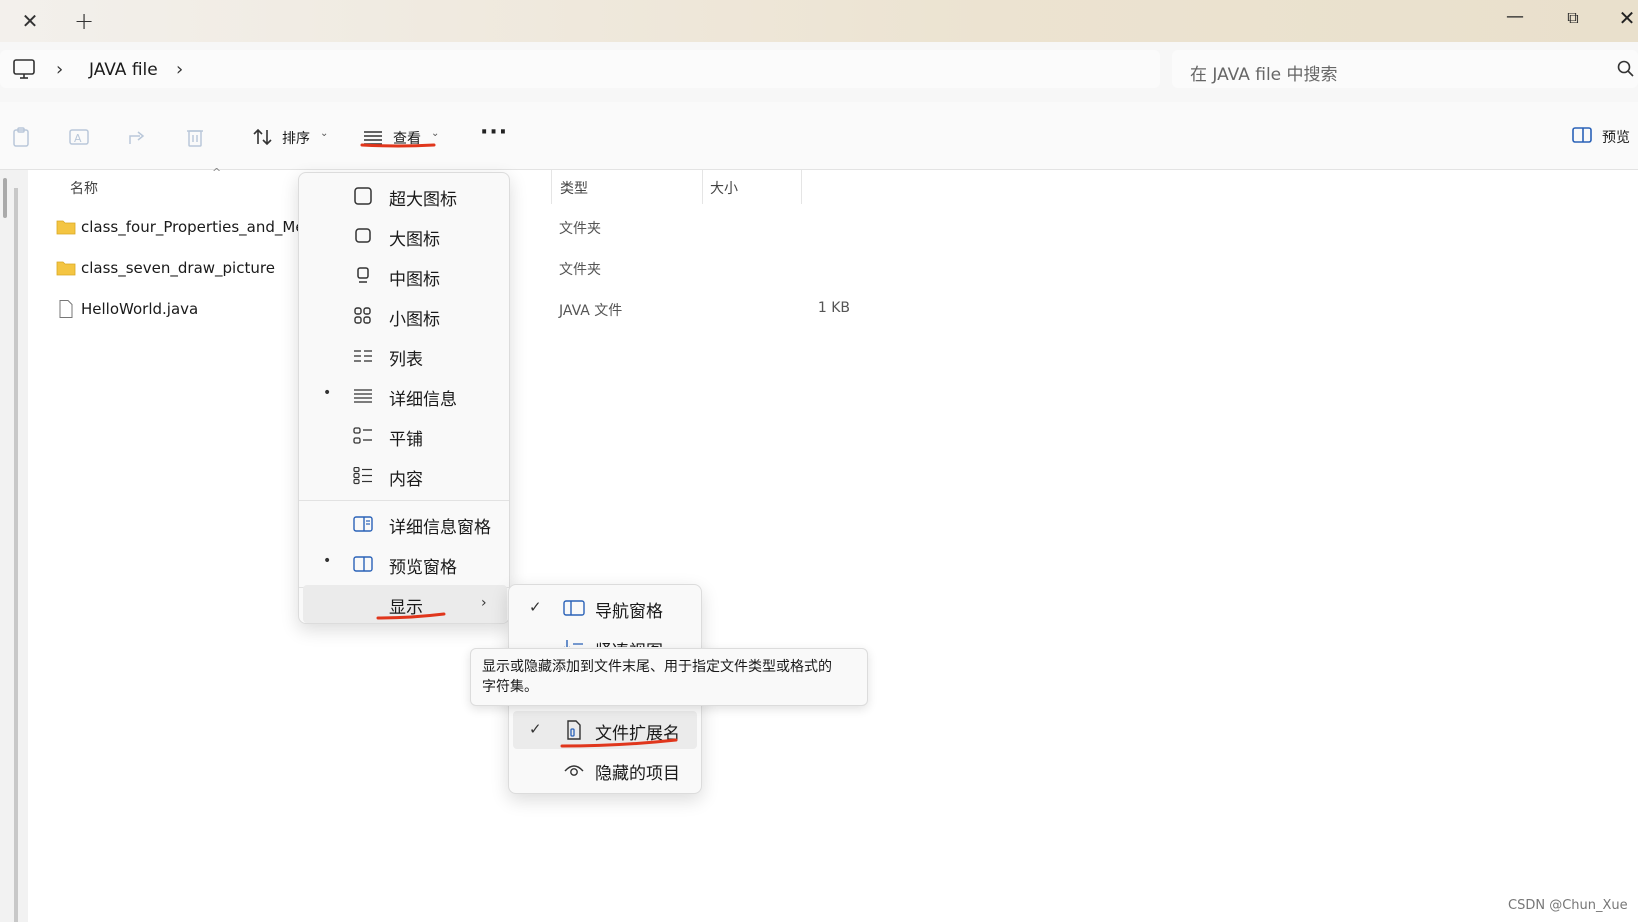 The height and width of the screenshot is (922, 1638). I want to click on submenu-item-navigation-pane: ✓ 导航窗格, so click(605, 608).